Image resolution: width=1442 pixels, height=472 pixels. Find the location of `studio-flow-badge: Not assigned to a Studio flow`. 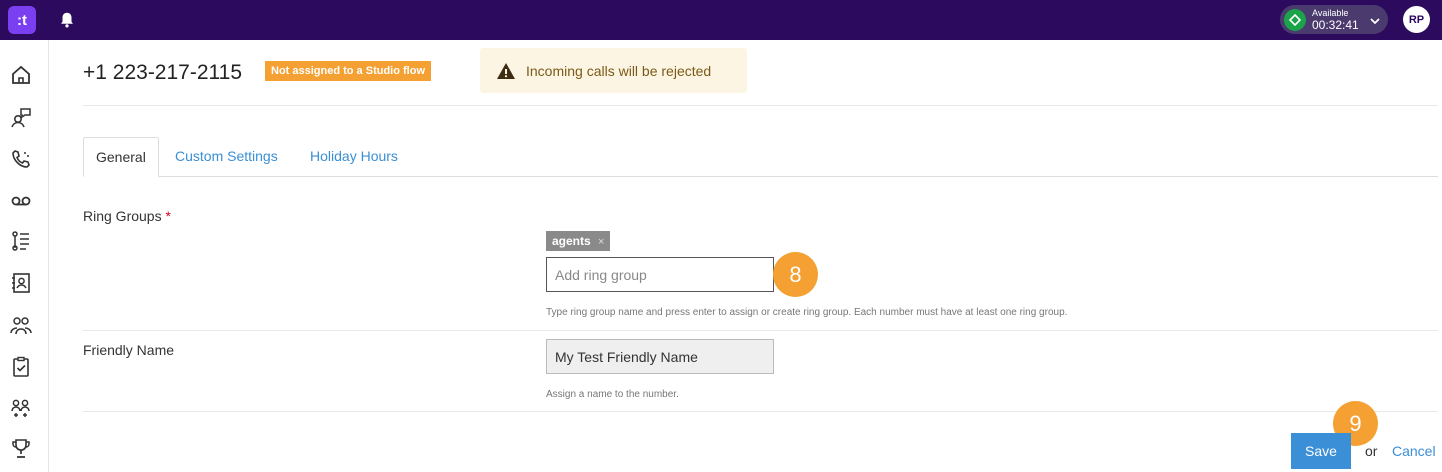

studio-flow-badge: Not assigned to a Studio flow is located at coordinates (348, 71).